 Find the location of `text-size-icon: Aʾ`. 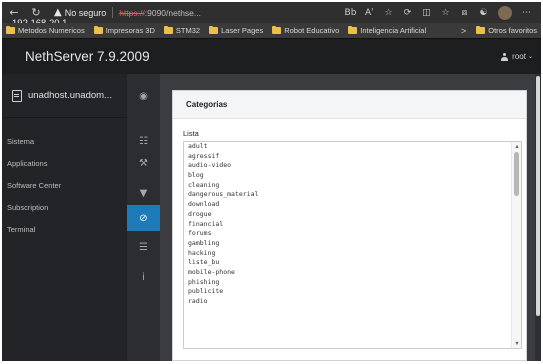

text-size-icon: Aʾ is located at coordinates (369, 13).